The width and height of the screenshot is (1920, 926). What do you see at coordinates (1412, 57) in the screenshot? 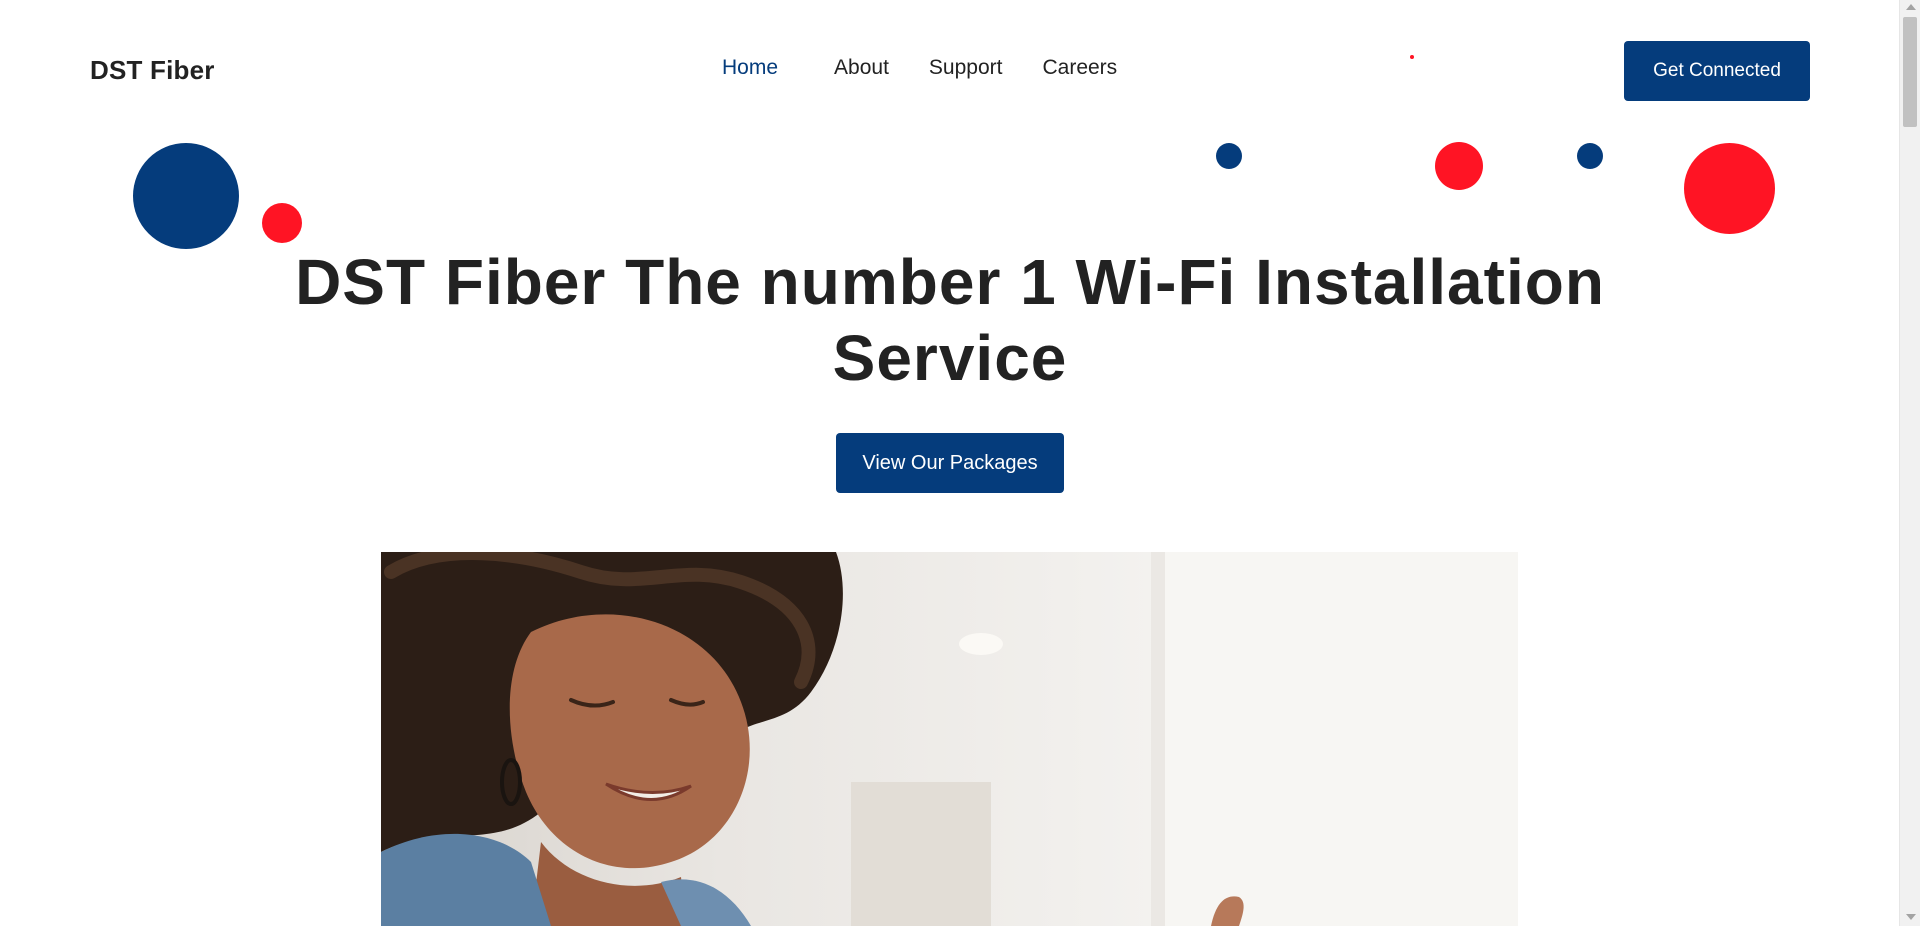
I see `decorative-red-dot` at bounding box center [1412, 57].